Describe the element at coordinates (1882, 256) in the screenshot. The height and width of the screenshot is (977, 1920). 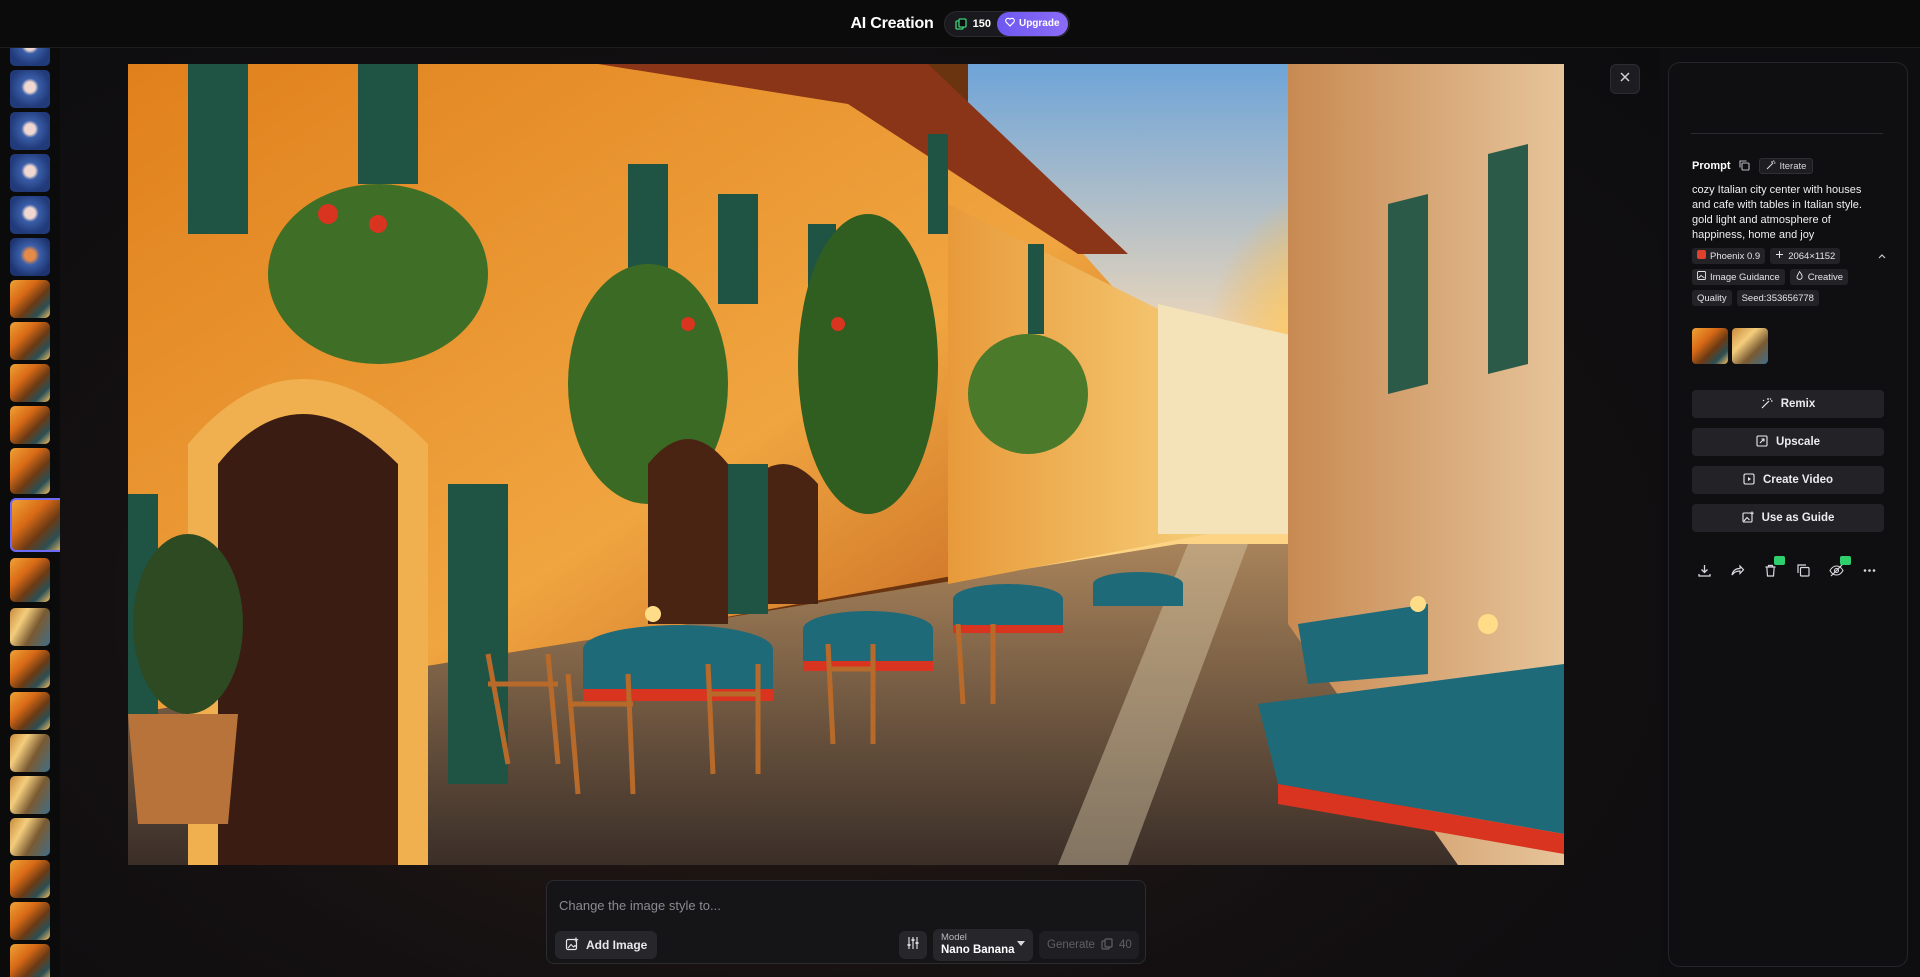
I see `chevron-up-icon` at that location.